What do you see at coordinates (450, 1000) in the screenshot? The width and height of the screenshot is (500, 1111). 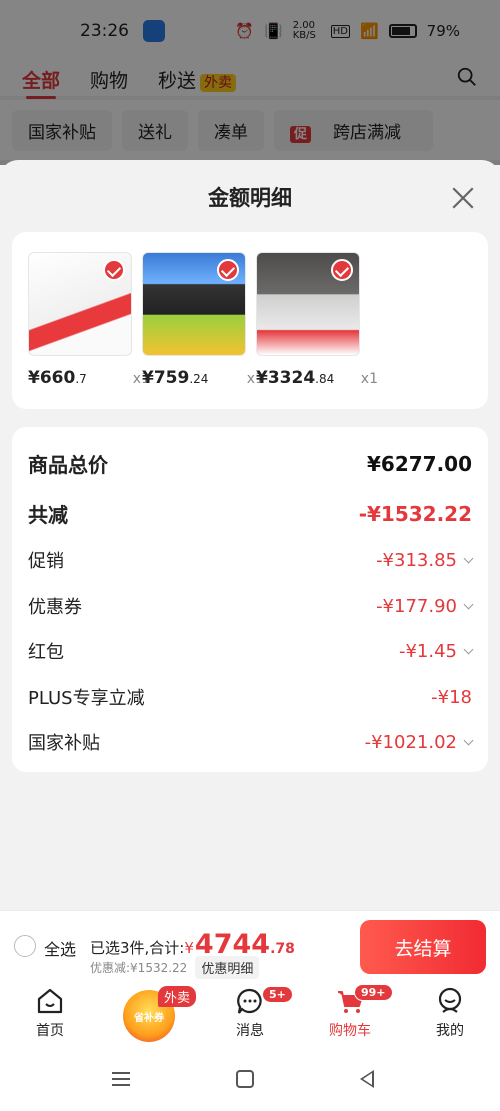 I see `profile-icon` at bounding box center [450, 1000].